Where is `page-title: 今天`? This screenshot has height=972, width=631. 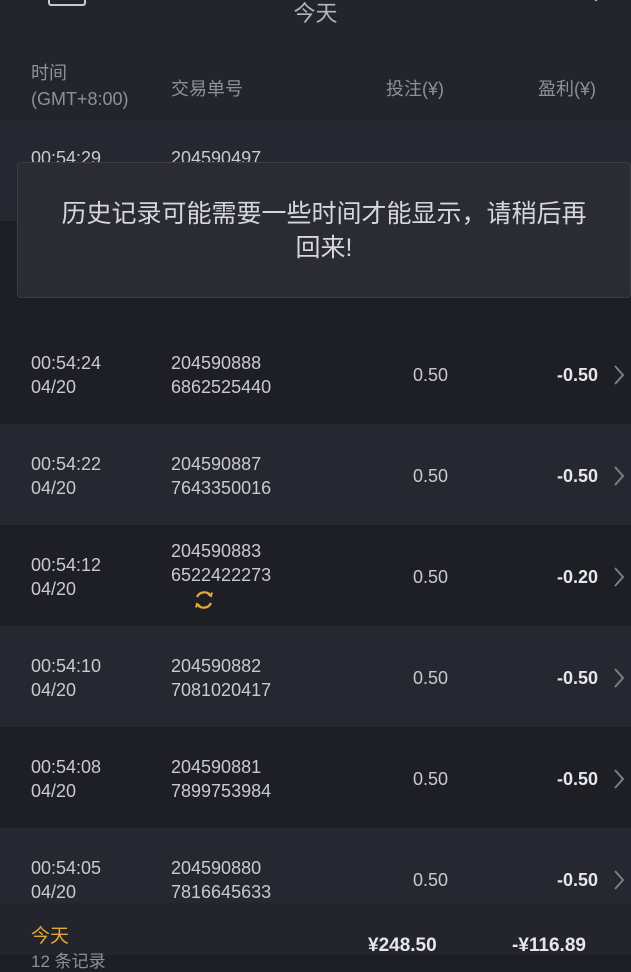 page-title: 今天 is located at coordinates (315, 13).